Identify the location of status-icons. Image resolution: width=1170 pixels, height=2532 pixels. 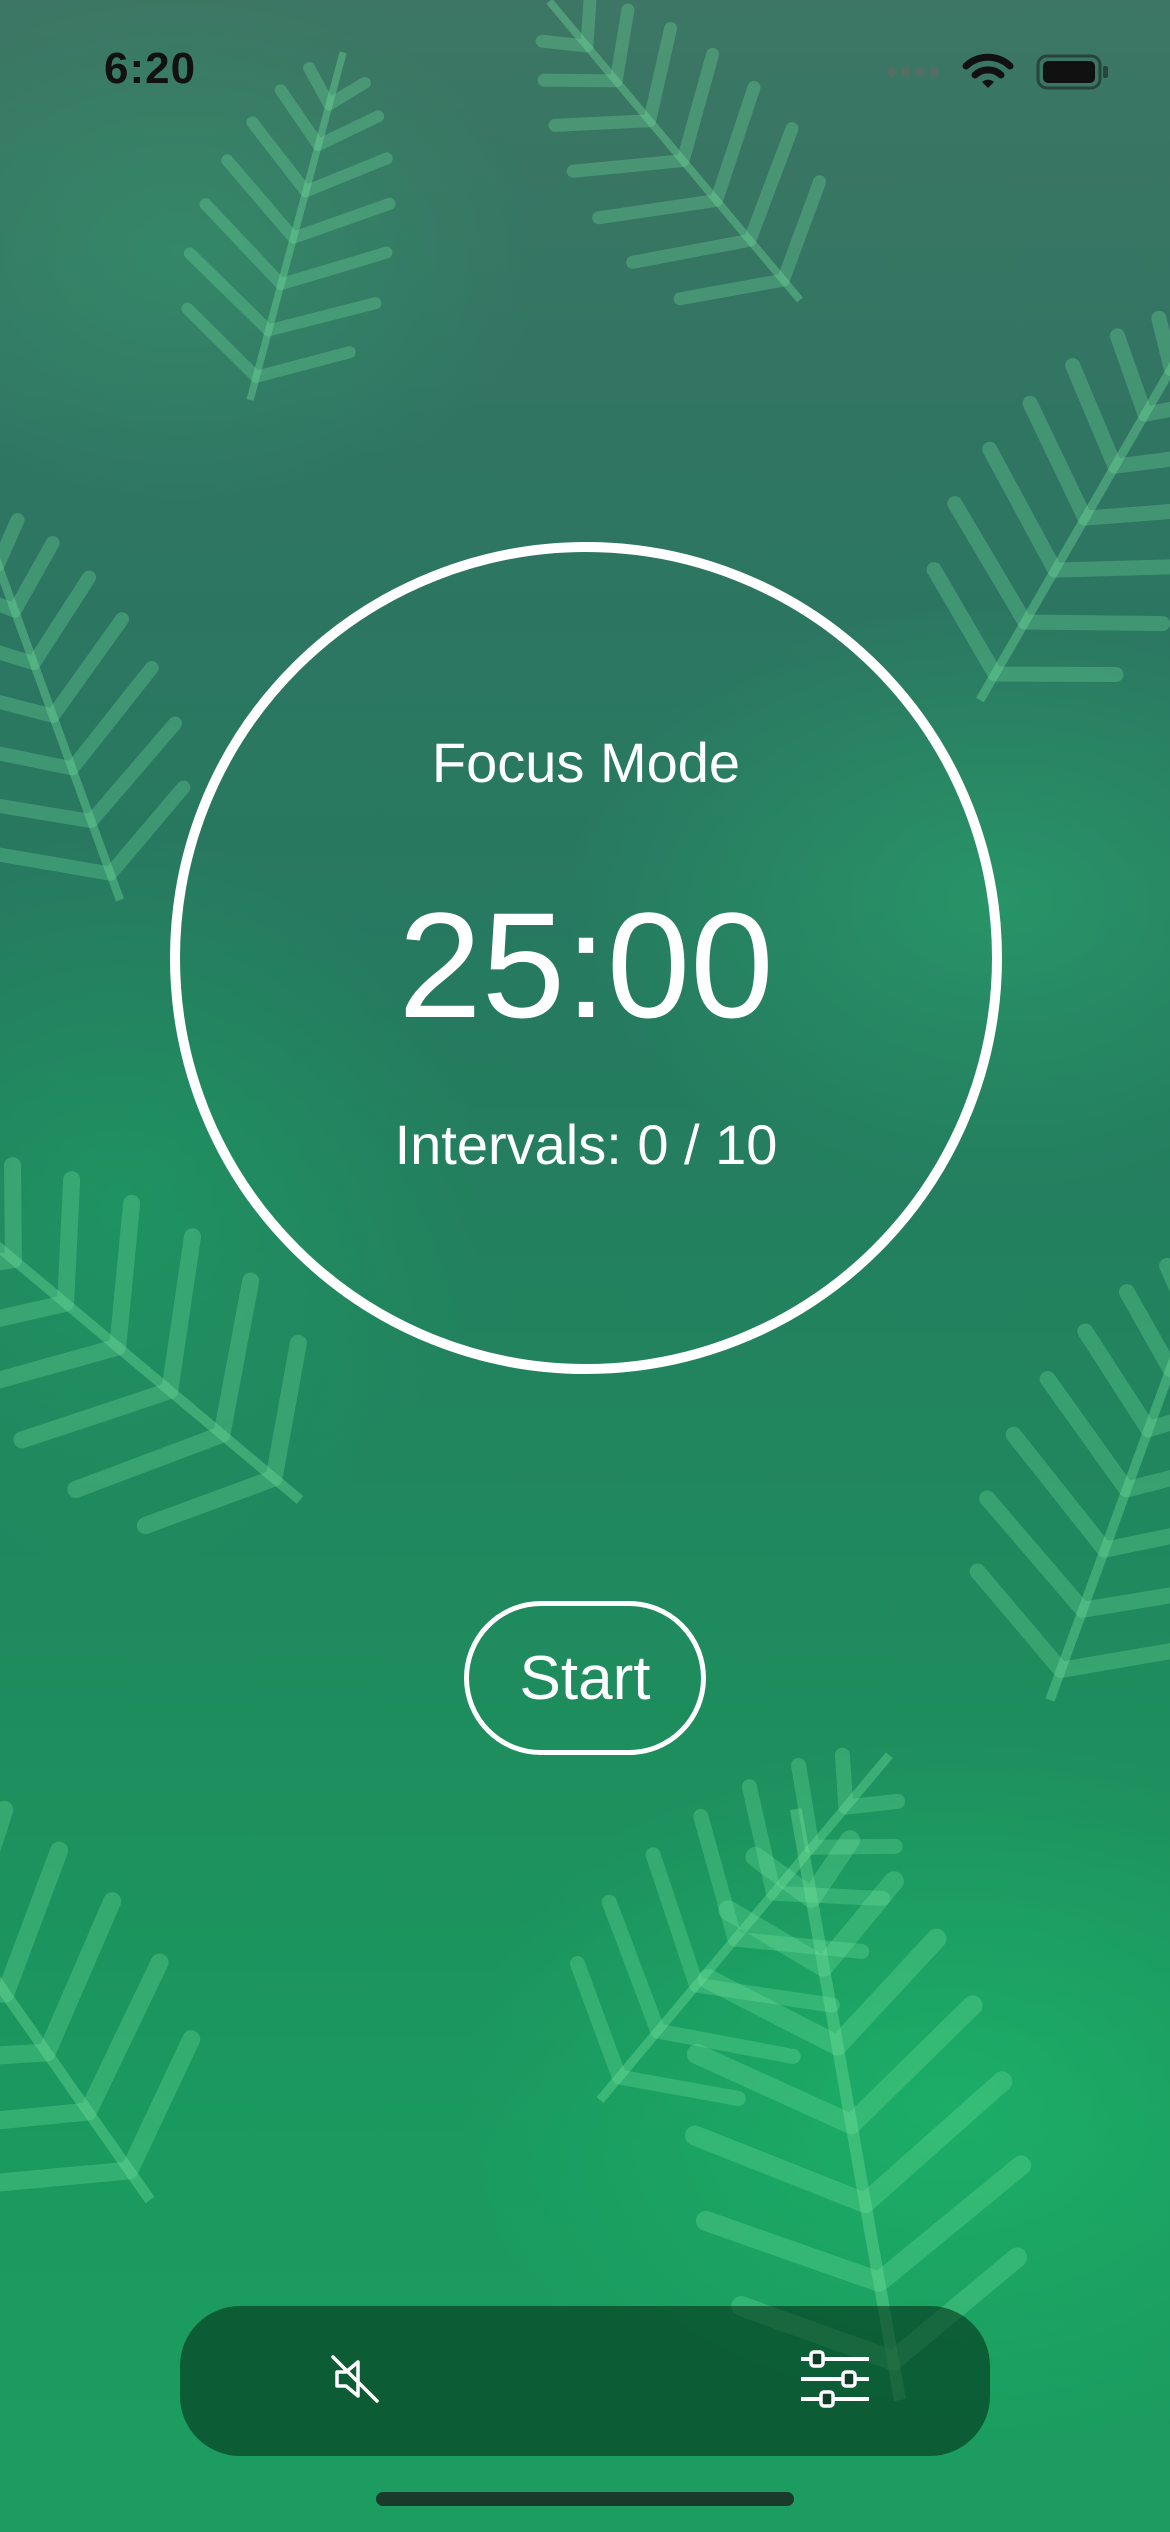
(998, 74).